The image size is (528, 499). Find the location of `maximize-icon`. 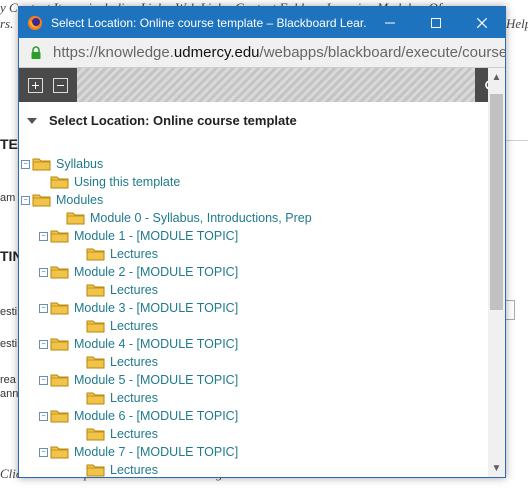

maximize-icon is located at coordinates (436, 22).